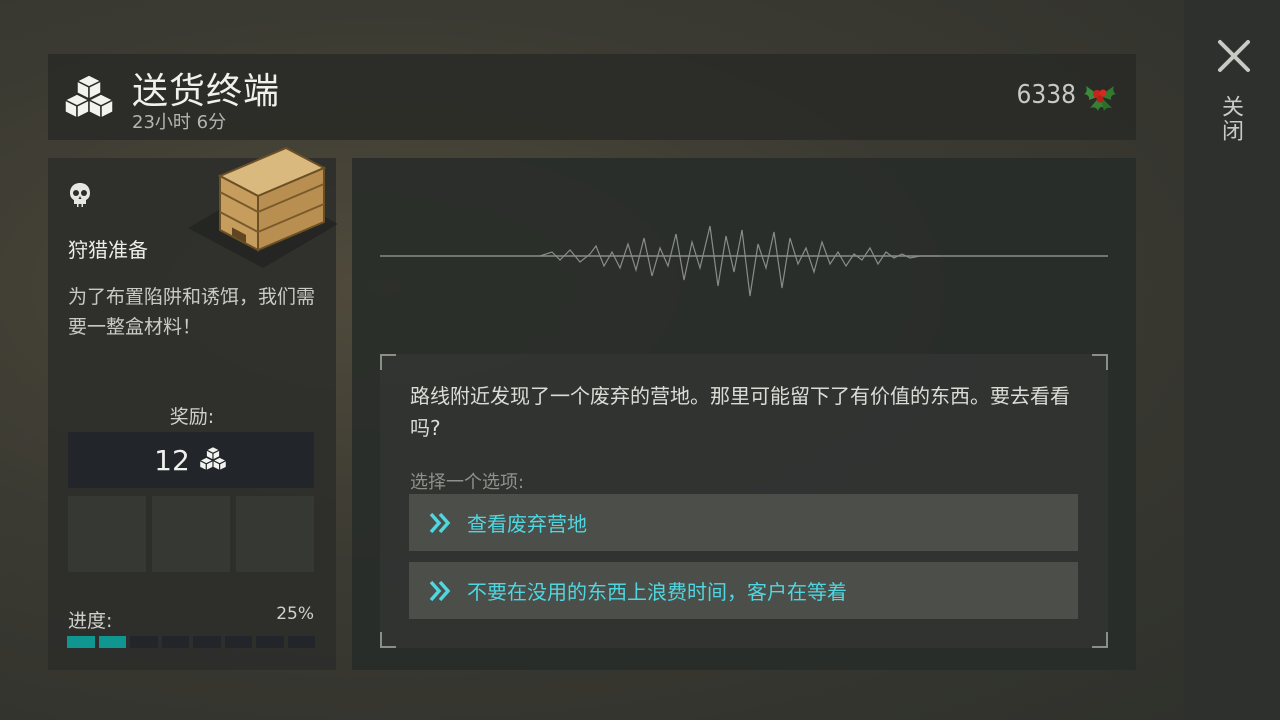  Describe the element at coordinates (172, 460) in the screenshot. I see `reward-value: 12` at that location.